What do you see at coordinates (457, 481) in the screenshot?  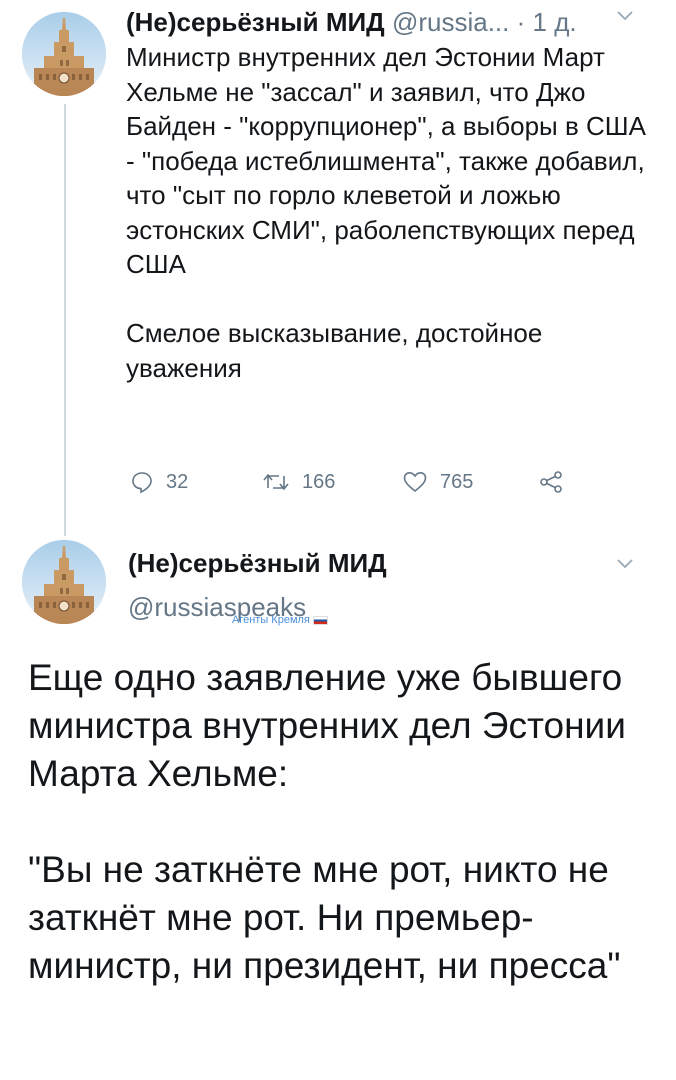 I see `like-count: 765` at bounding box center [457, 481].